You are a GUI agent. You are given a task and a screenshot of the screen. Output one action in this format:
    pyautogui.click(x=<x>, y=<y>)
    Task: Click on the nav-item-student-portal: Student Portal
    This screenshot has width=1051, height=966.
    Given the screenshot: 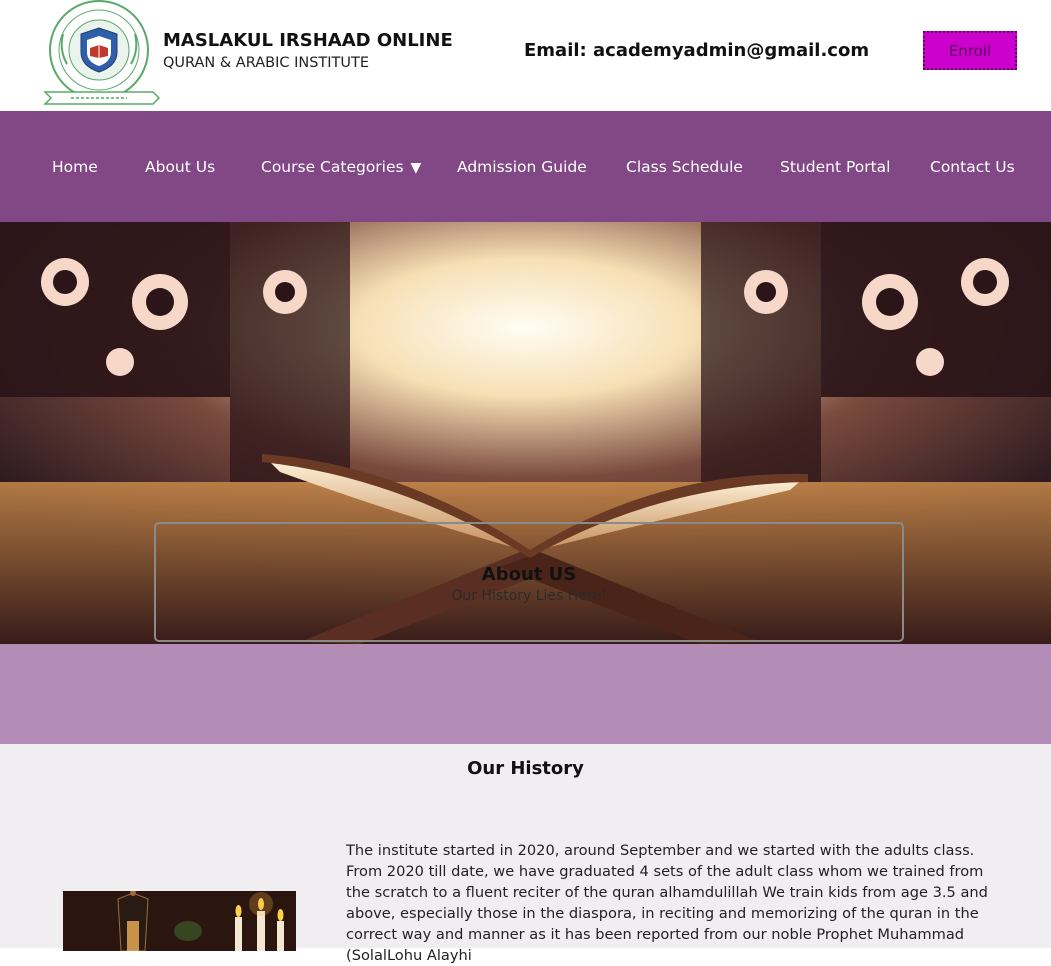 What is the action you would take?
    pyautogui.click(x=835, y=167)
    